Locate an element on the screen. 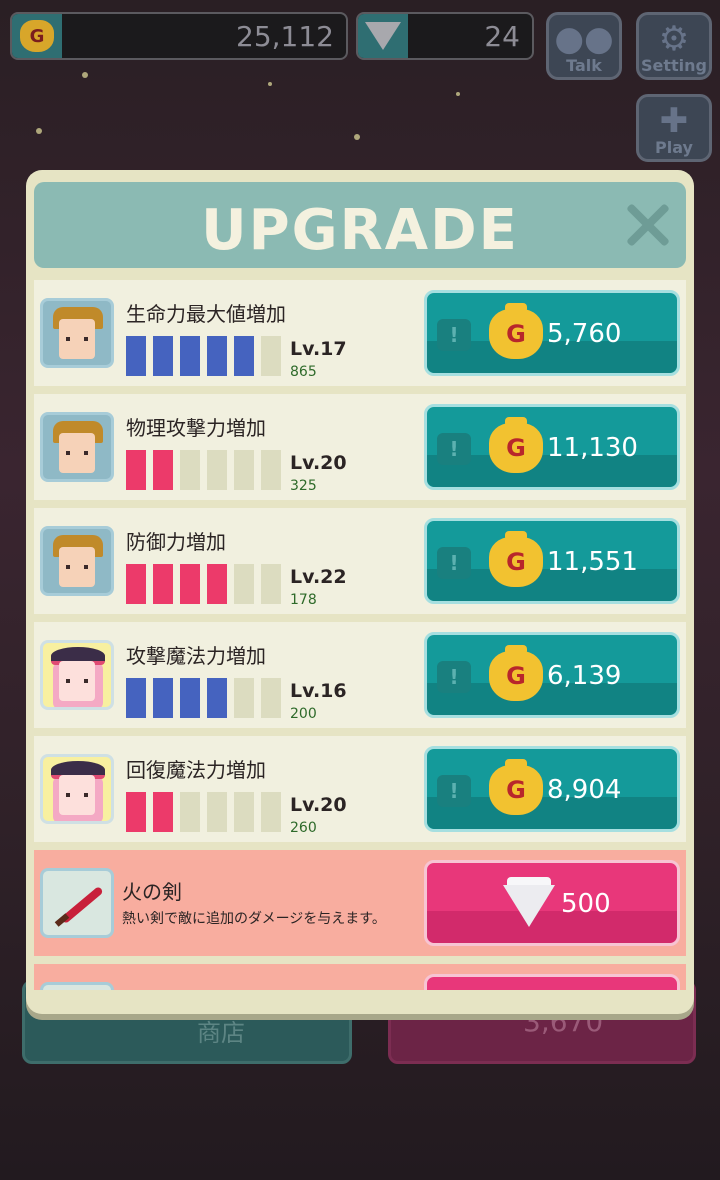  upgrade-row: 物理攻撃力増加 Lv.20 325 ! G 11,130 is located at coordinates (360, 447).